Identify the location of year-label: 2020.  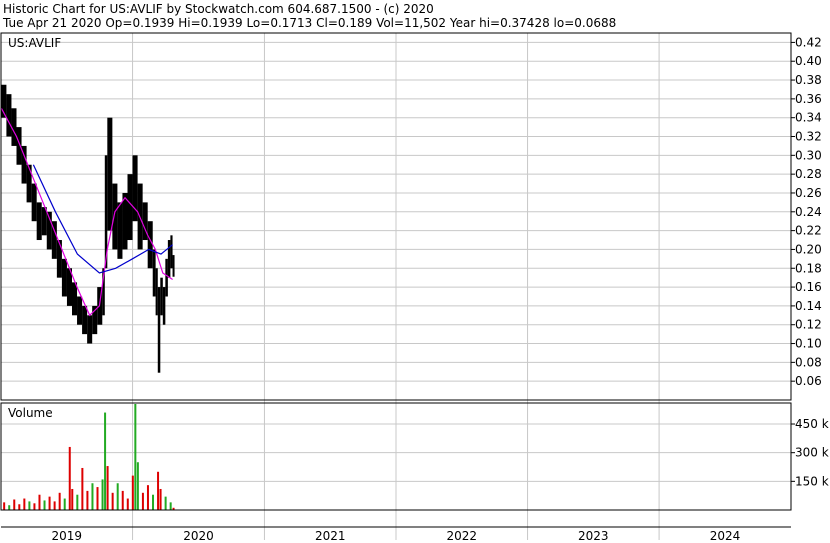
(198, 536).